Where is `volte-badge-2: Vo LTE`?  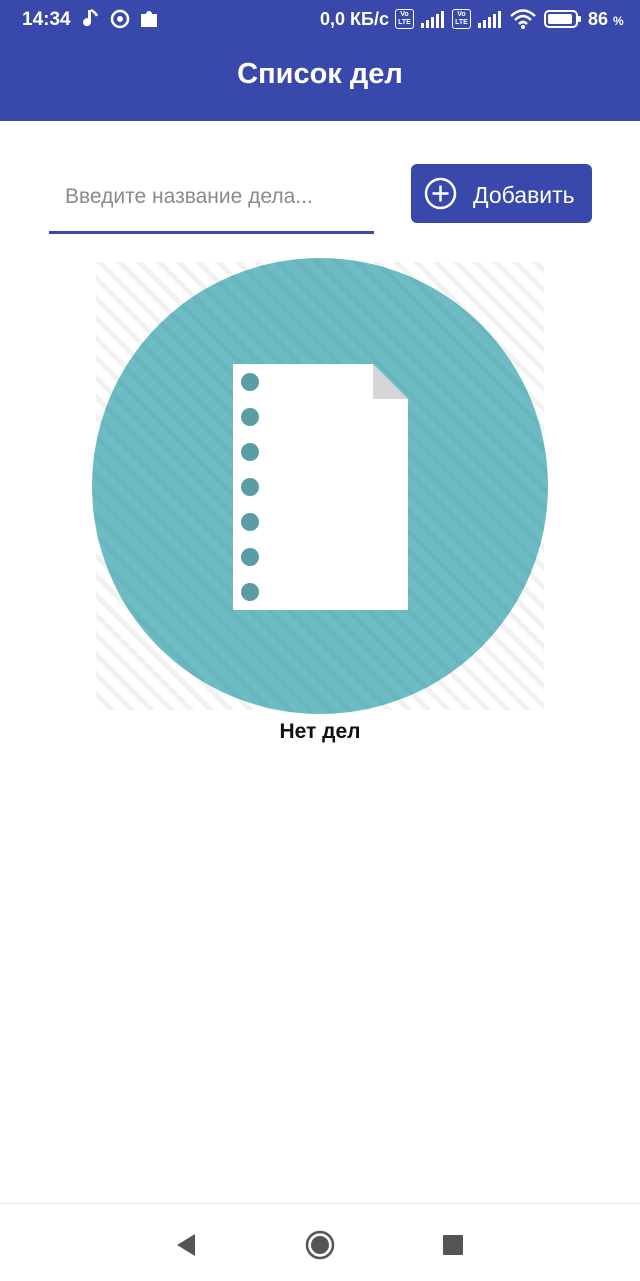
volte-badge-2: Vo LTE is located at coordinates (461, 19).